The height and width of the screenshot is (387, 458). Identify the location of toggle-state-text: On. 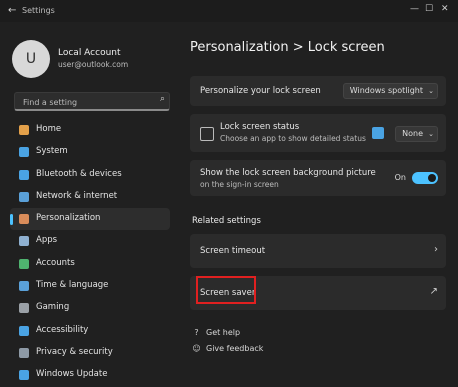
(400, 177).